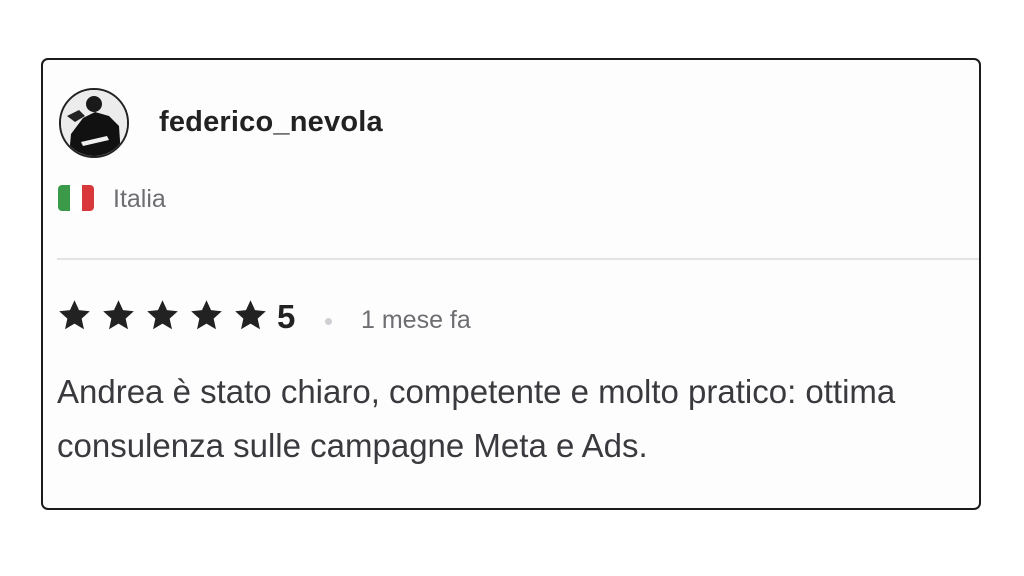 This screenshot has height=576, width=1024. I want to click on review-time: 1 mese fa, so click(416, 320).